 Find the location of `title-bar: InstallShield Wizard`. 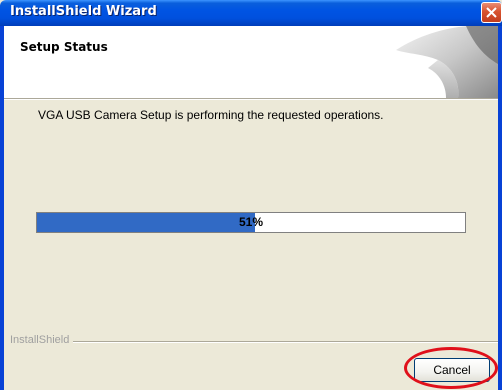

title-bar: InstallShield Wizard is located at coordinates (251, 13).